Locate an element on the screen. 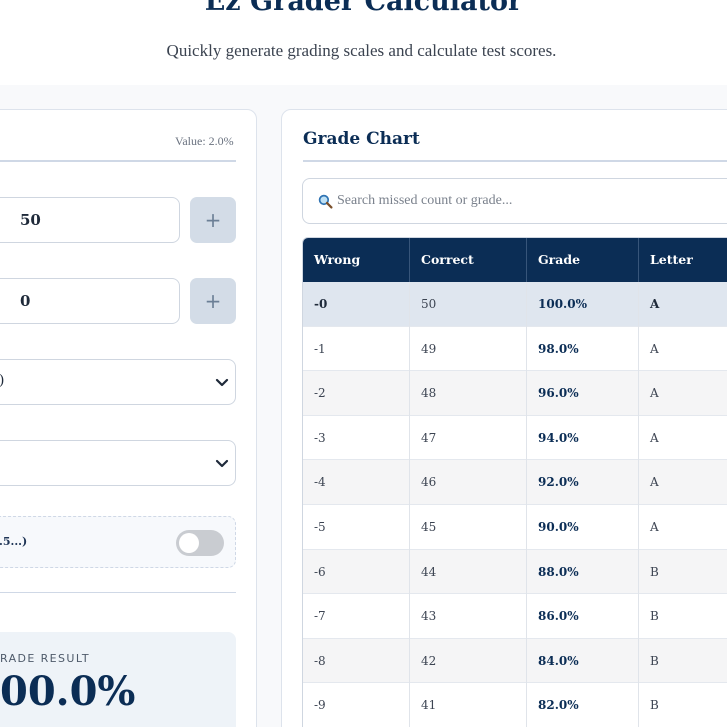  table-row: -9 41 82.0% B is located at coordinates (515, 705).